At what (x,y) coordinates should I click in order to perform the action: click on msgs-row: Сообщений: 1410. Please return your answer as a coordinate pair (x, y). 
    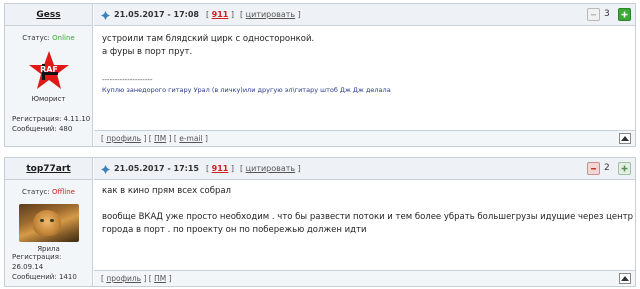
    Looking at the image, I should click on (44, 277).